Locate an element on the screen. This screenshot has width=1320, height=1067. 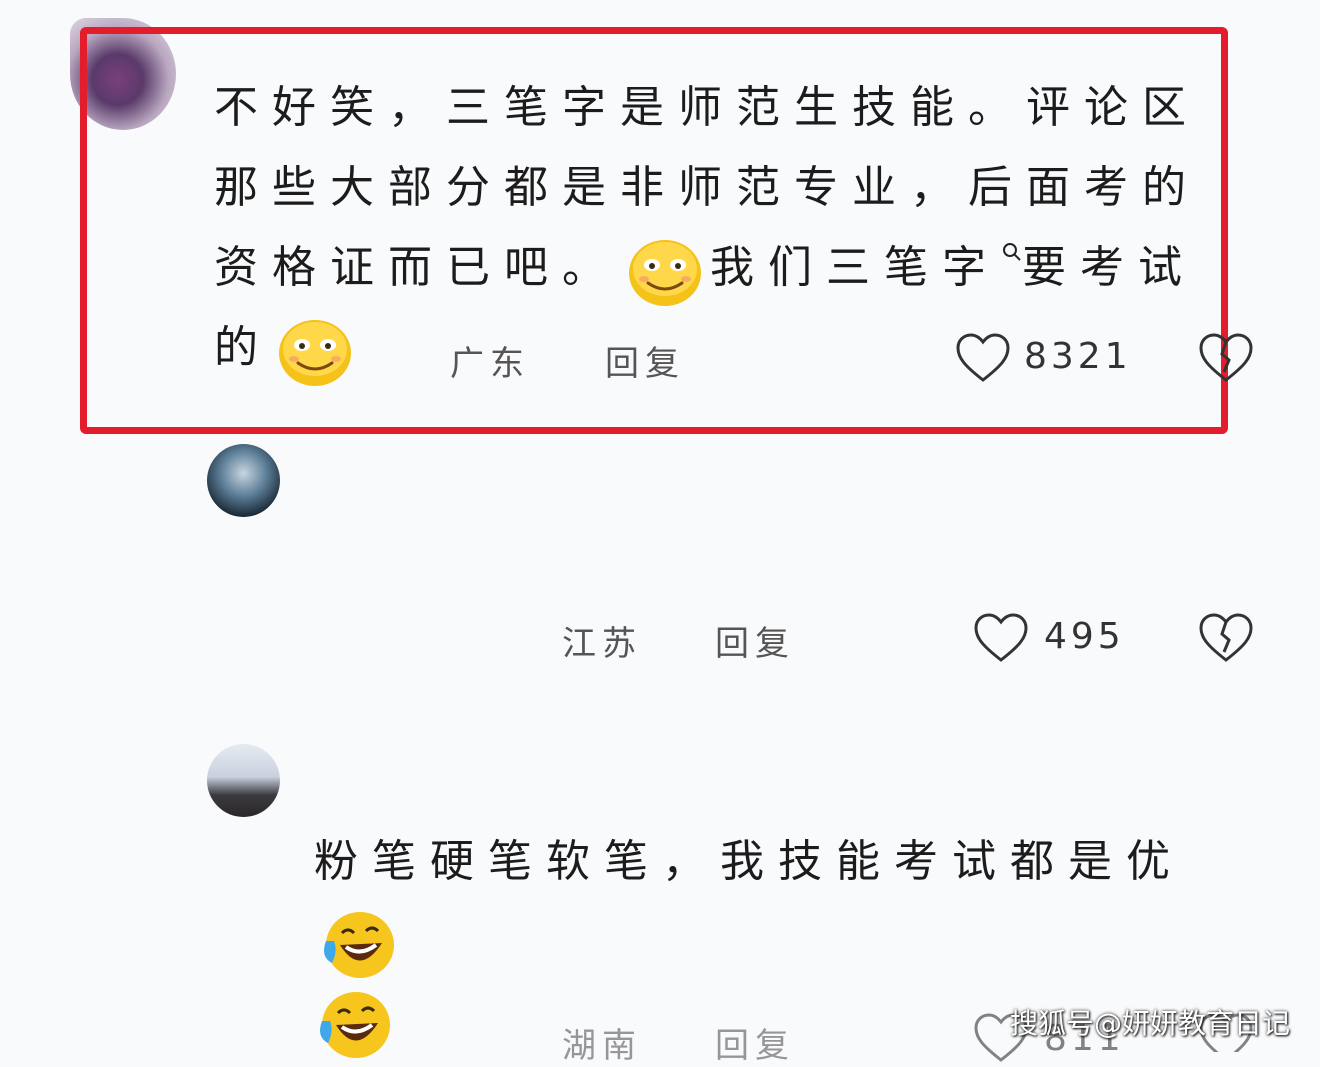
comment-location: 湖南 is located at coordinates (602, 1046).